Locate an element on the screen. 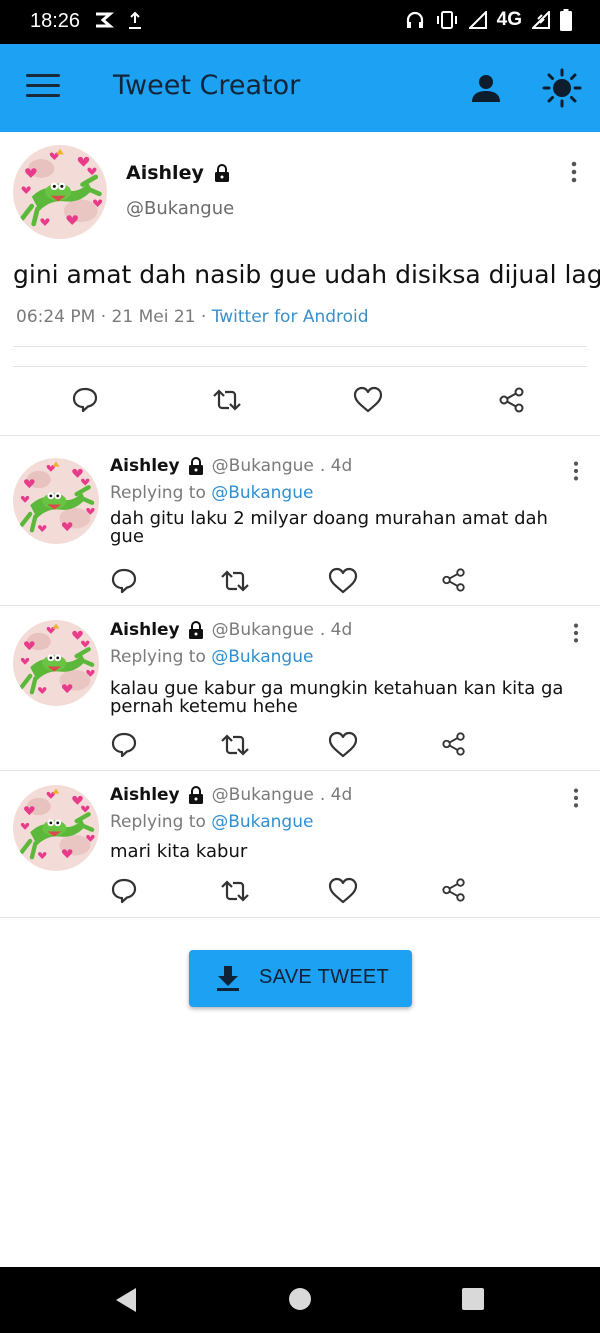 This screenshot has width=600, height=1333. back-icon is located at coordinates (126, 1300).